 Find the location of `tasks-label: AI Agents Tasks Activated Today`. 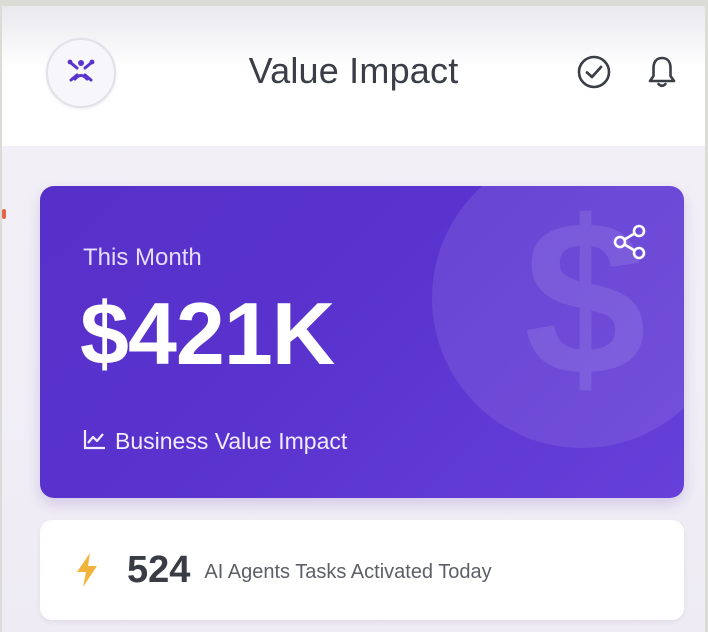

tasks-label: AI Agents Tasks Activated Today is located at coordinates (348, 571).